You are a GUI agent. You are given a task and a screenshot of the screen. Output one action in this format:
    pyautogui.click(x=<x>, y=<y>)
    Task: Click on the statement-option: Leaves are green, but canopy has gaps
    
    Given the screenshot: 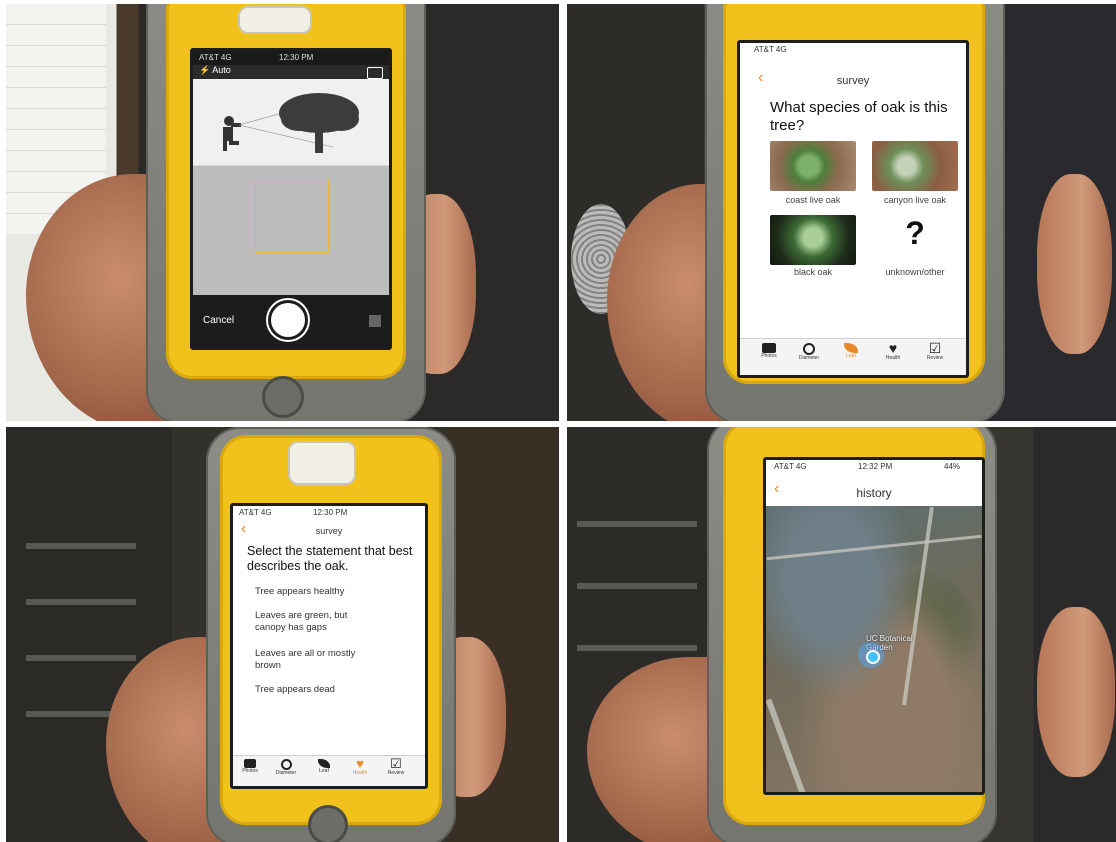 What is the action you would take?
    pyautogui.click(x=315, y=622)
    